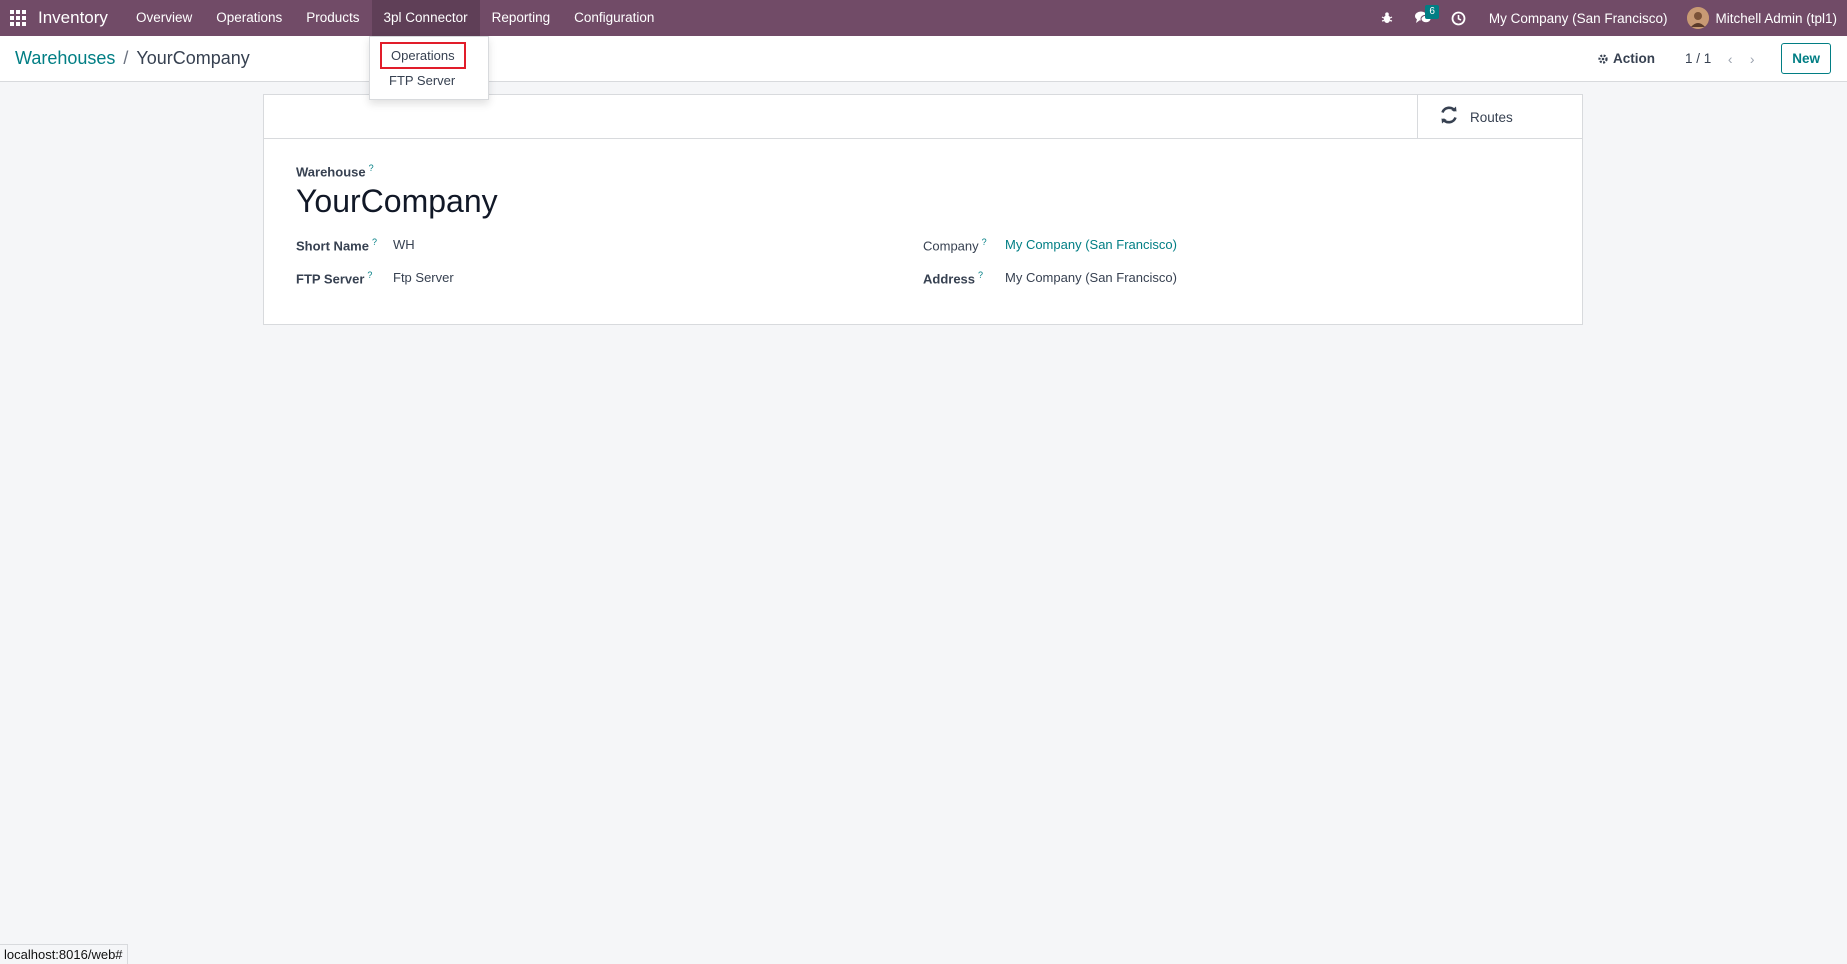  What do you see at coordinates (1776, 18) in the screenshot?
I see `user-name: Mitchell Admin (tpl1)` at bounding box center [1776, 18].